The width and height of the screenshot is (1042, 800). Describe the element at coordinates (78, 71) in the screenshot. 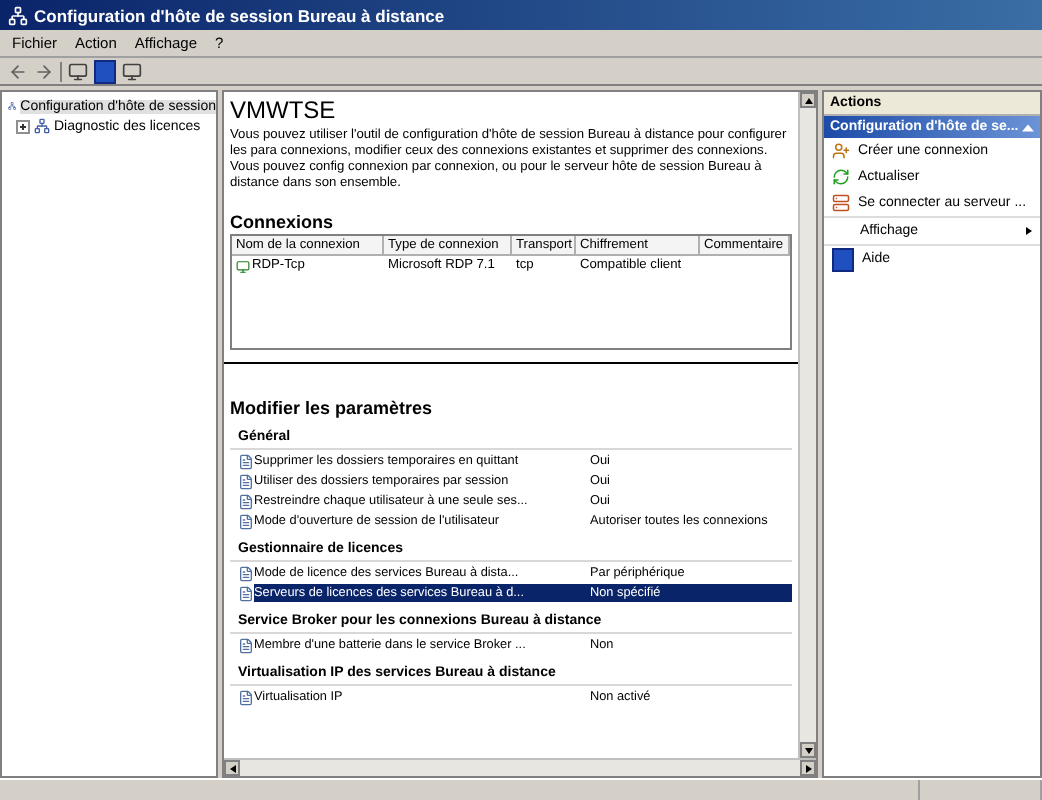

I see `console-icon` at that location.